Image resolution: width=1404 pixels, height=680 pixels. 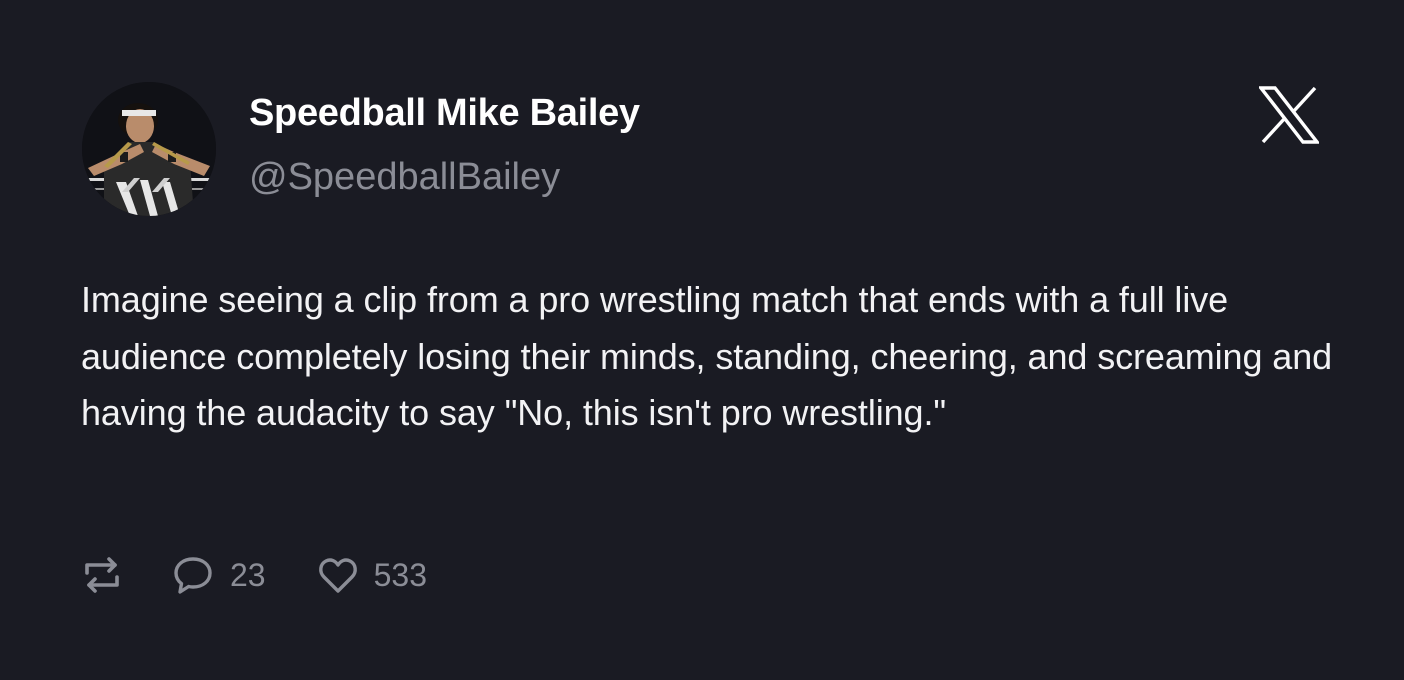 What do you see at coordinates (193, 575) in the screenshot?
I see `reply-icon` at bounding box center [193, 575].